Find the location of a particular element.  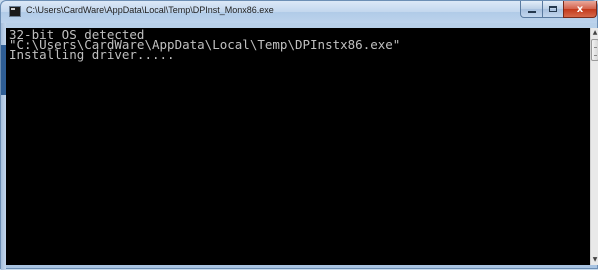

close-button: x is located at coordinates (580, 9).